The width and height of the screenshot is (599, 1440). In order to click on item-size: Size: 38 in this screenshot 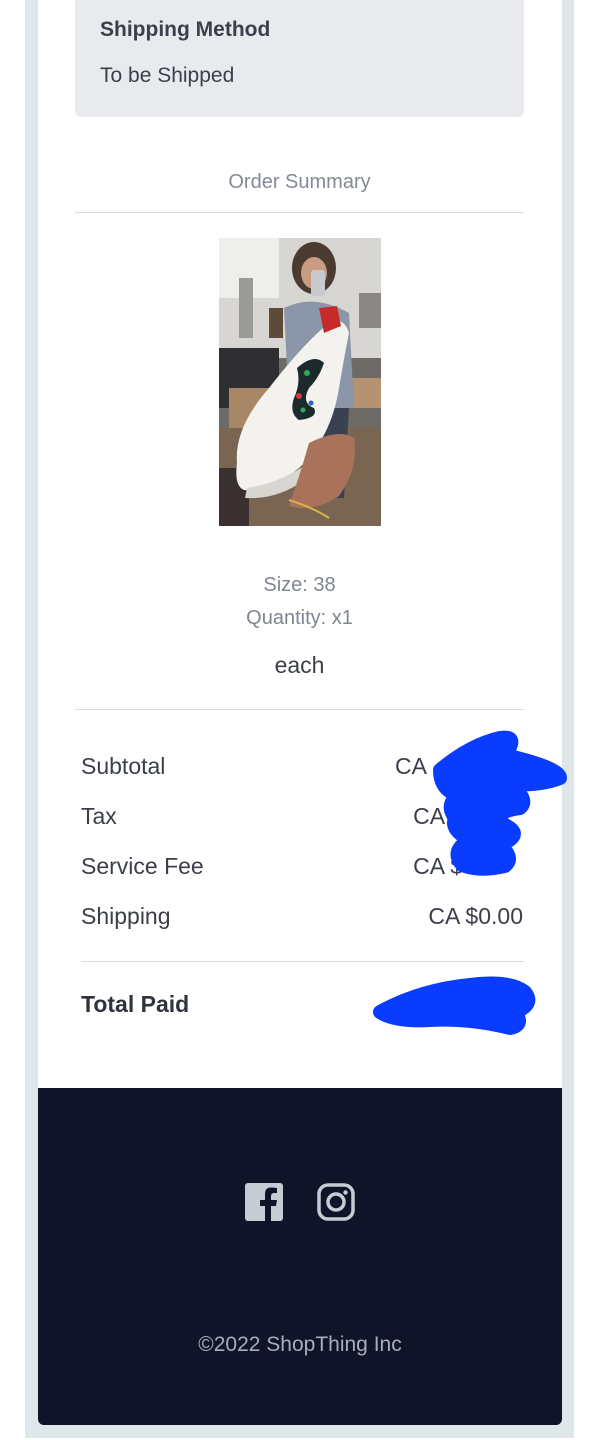, I will do `click(299, 585)`.